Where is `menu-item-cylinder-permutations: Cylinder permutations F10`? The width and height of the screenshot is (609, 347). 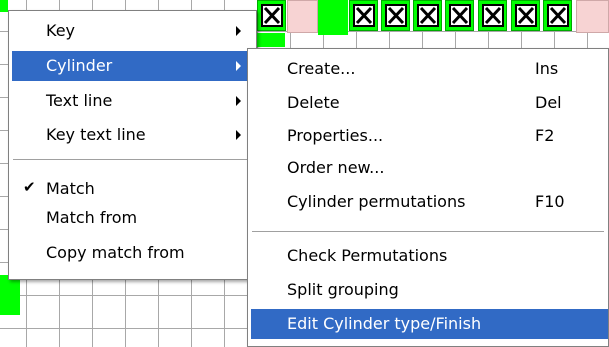 menu-item-cylinder-permutations: Cylinder permutations F10 is located at coordinates (428, 202).